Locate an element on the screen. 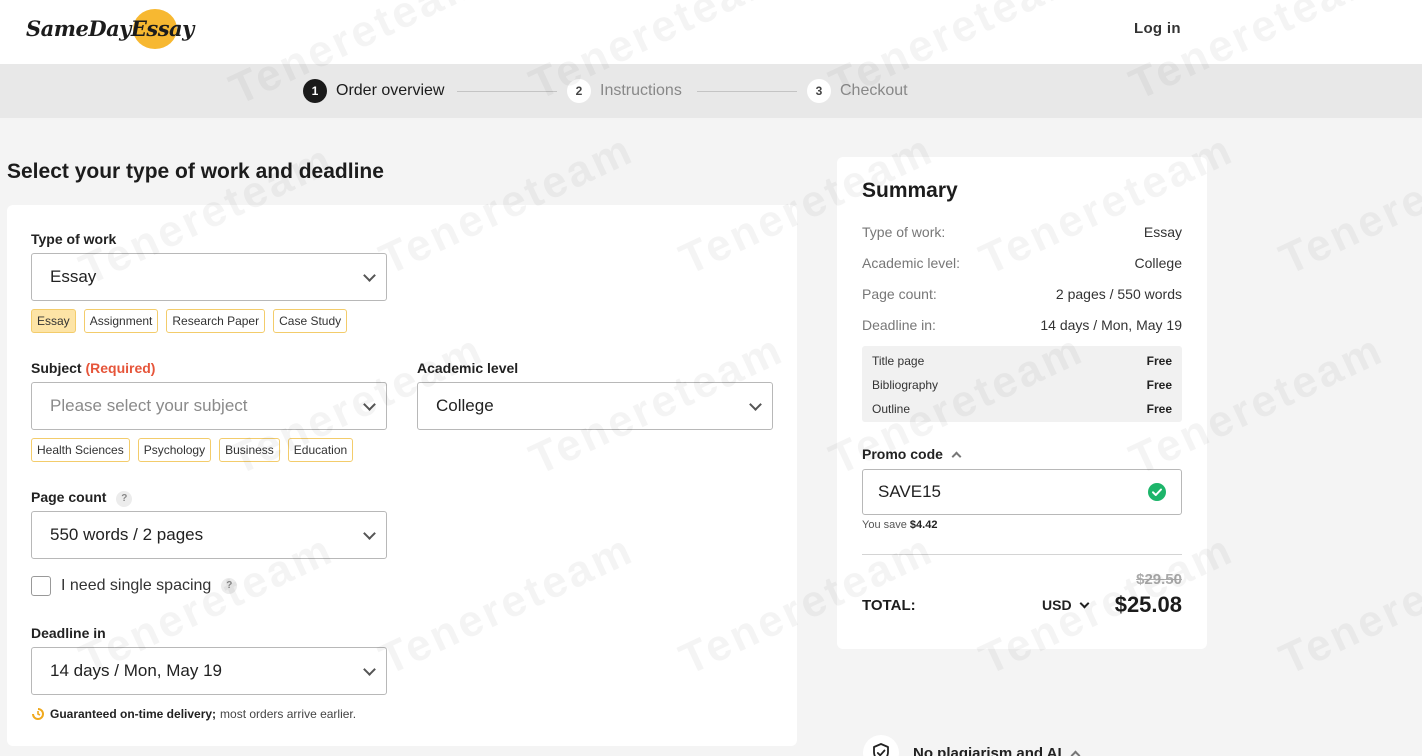 The image size is (1422, 756). step-label: Order overview is located at coordinates (390, 90).